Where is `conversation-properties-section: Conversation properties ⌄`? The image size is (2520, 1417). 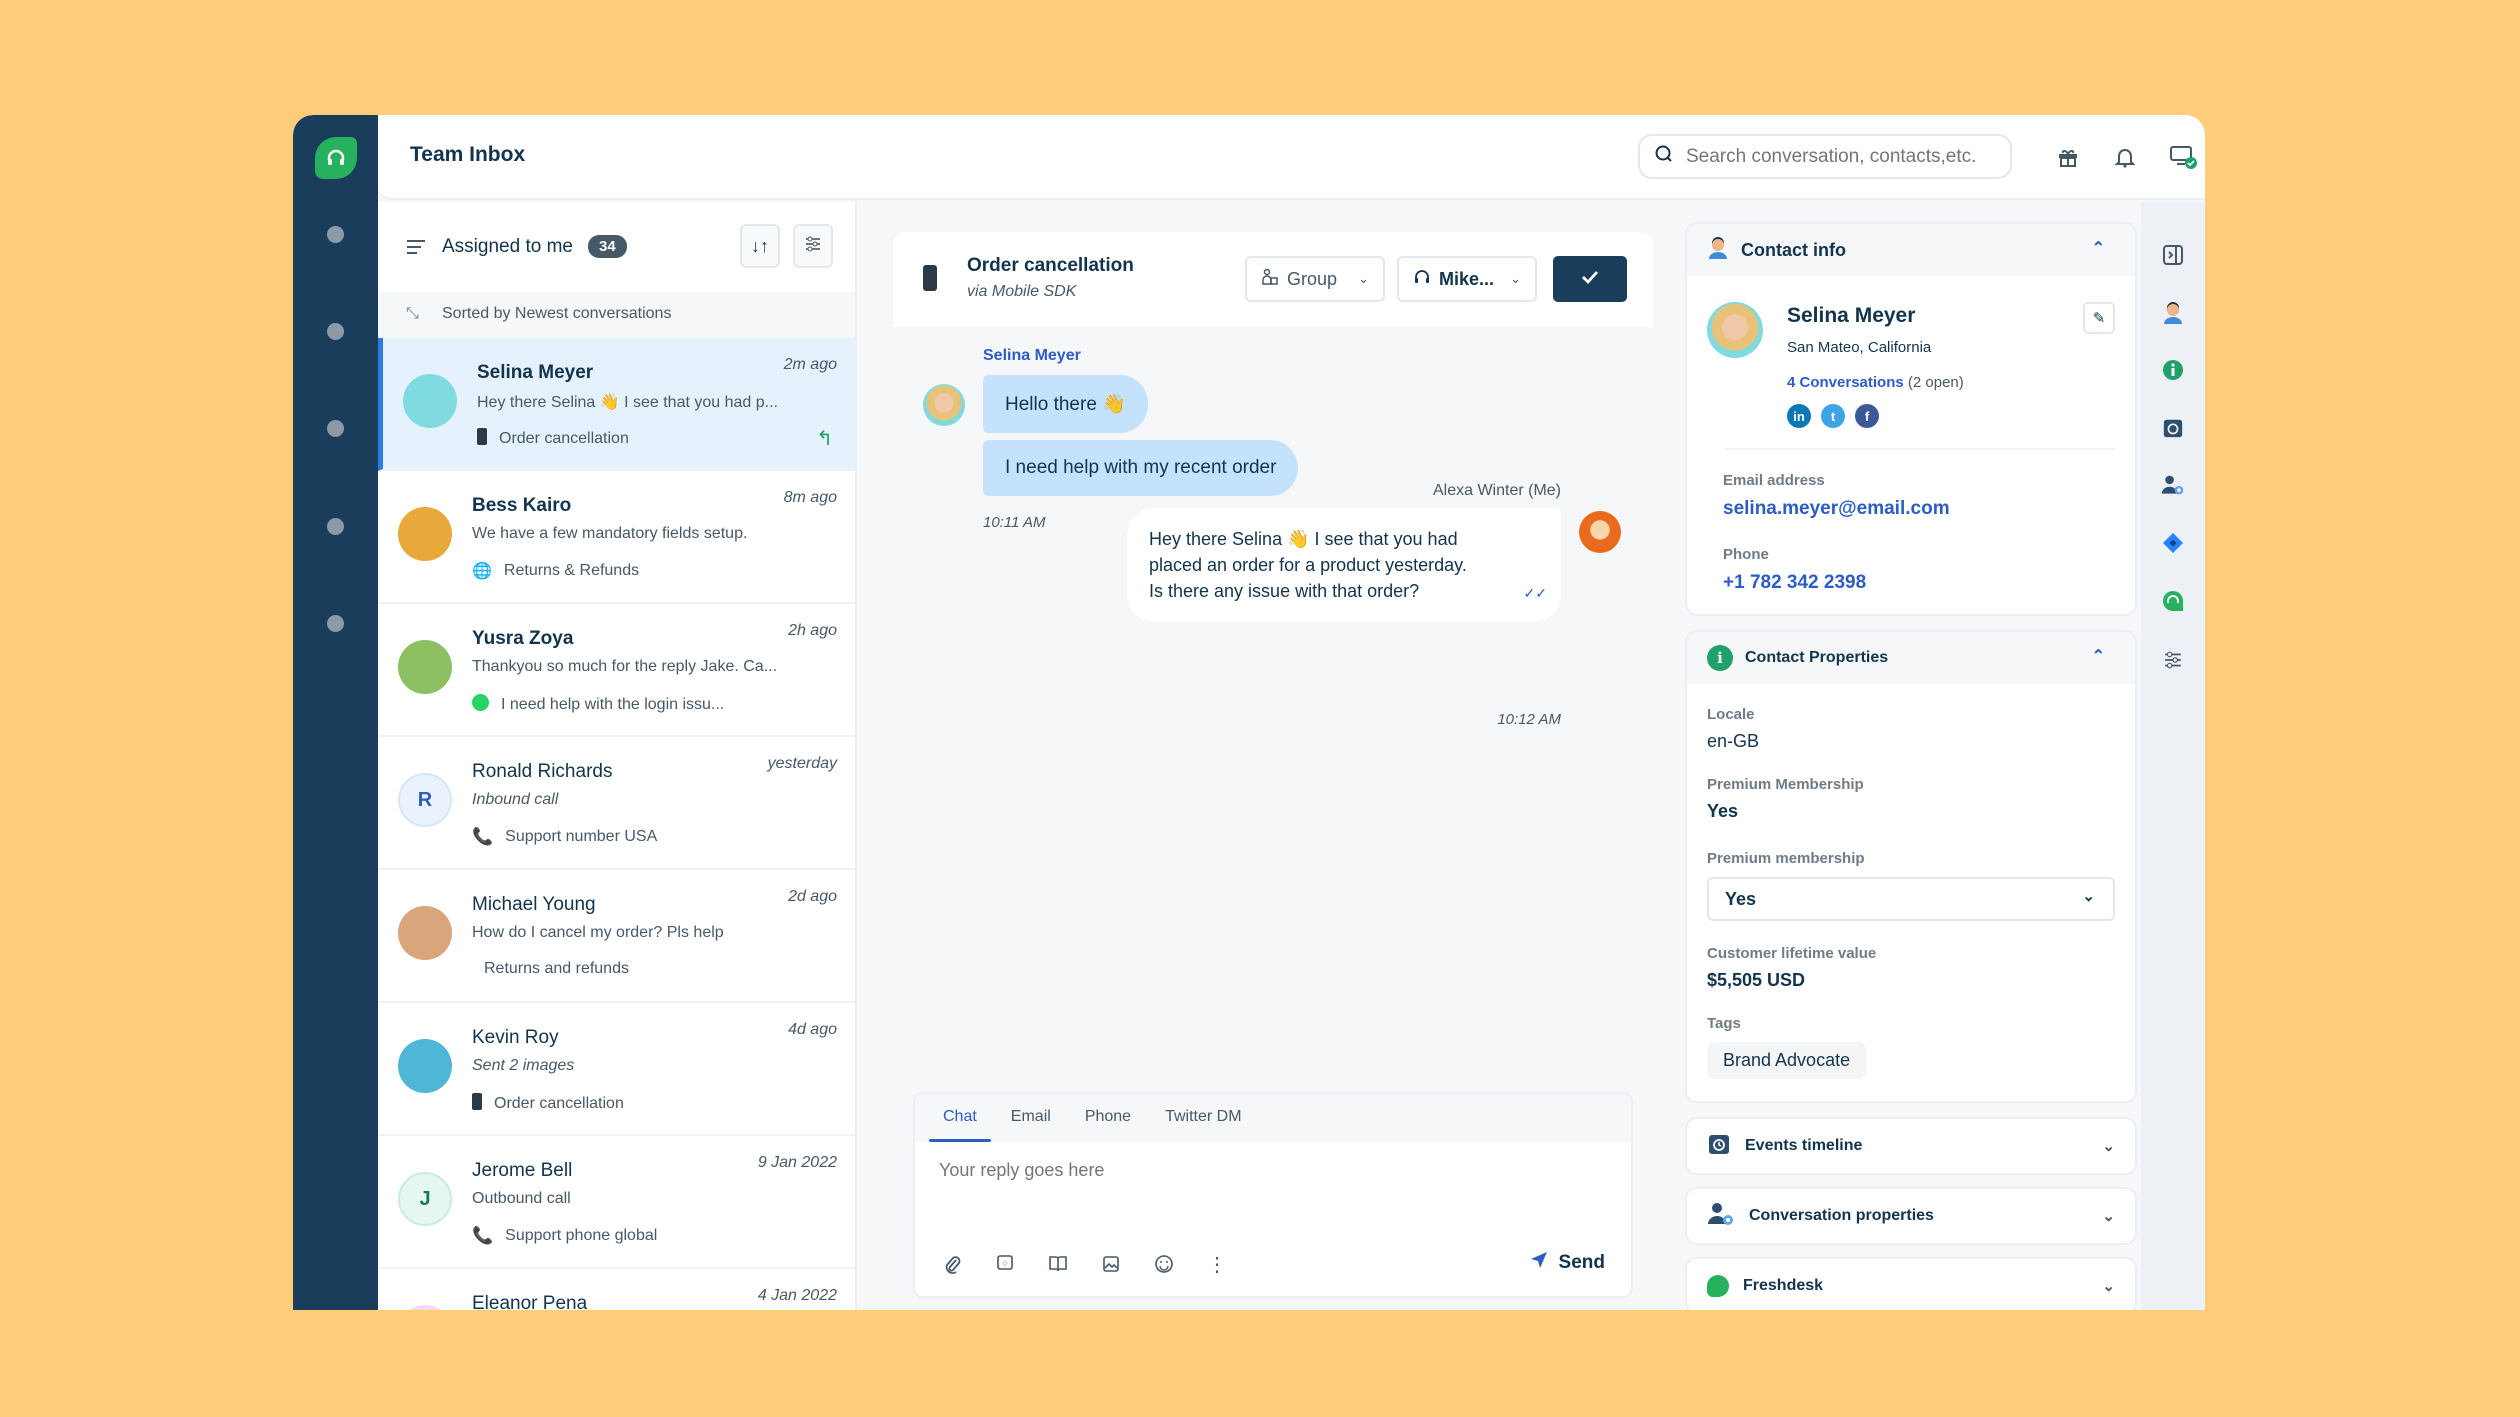 conversation-properties-section: Conversation properties ⌄ is located at coordinates (1911, 1216).